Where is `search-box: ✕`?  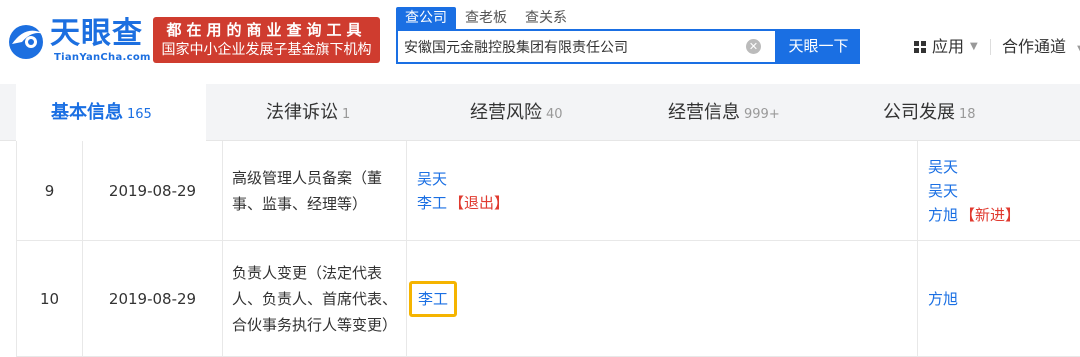
search-box: ✕ is located at coordinates (586, 46).